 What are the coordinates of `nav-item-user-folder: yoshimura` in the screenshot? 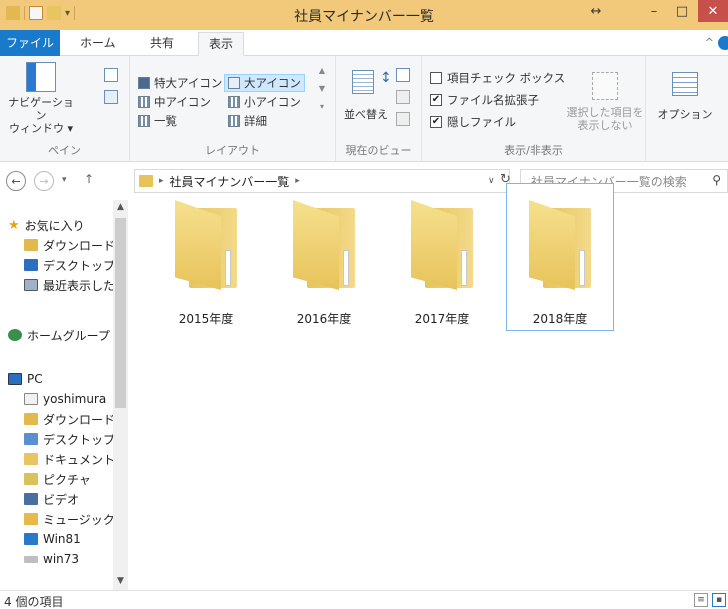 It's located at (65, 399).